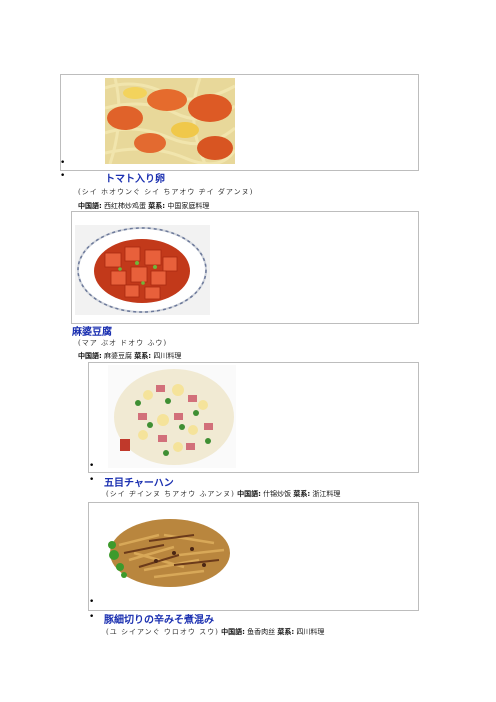 The height and width of the screenshot is (702, 496). I want to click on dish-info-mapo-tofu: 中国語: 麻婆豆腐 菜系: 四川料理, so click(129, 356).